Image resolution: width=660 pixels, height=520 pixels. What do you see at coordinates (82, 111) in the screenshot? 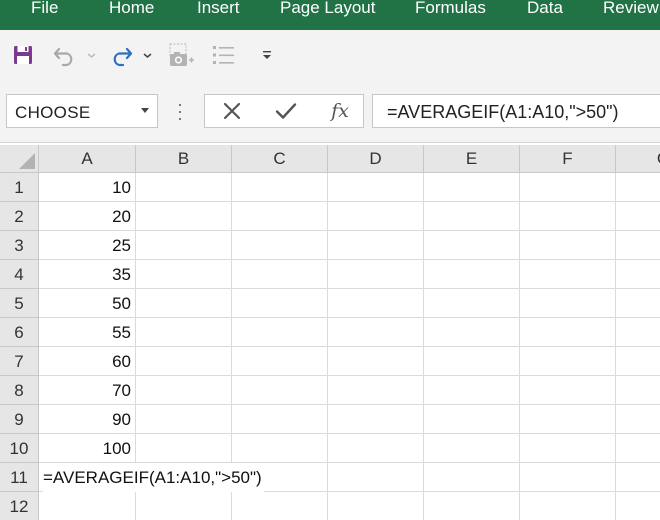
I see `name-box: CHOOSE` at bounding box center [82, 111].